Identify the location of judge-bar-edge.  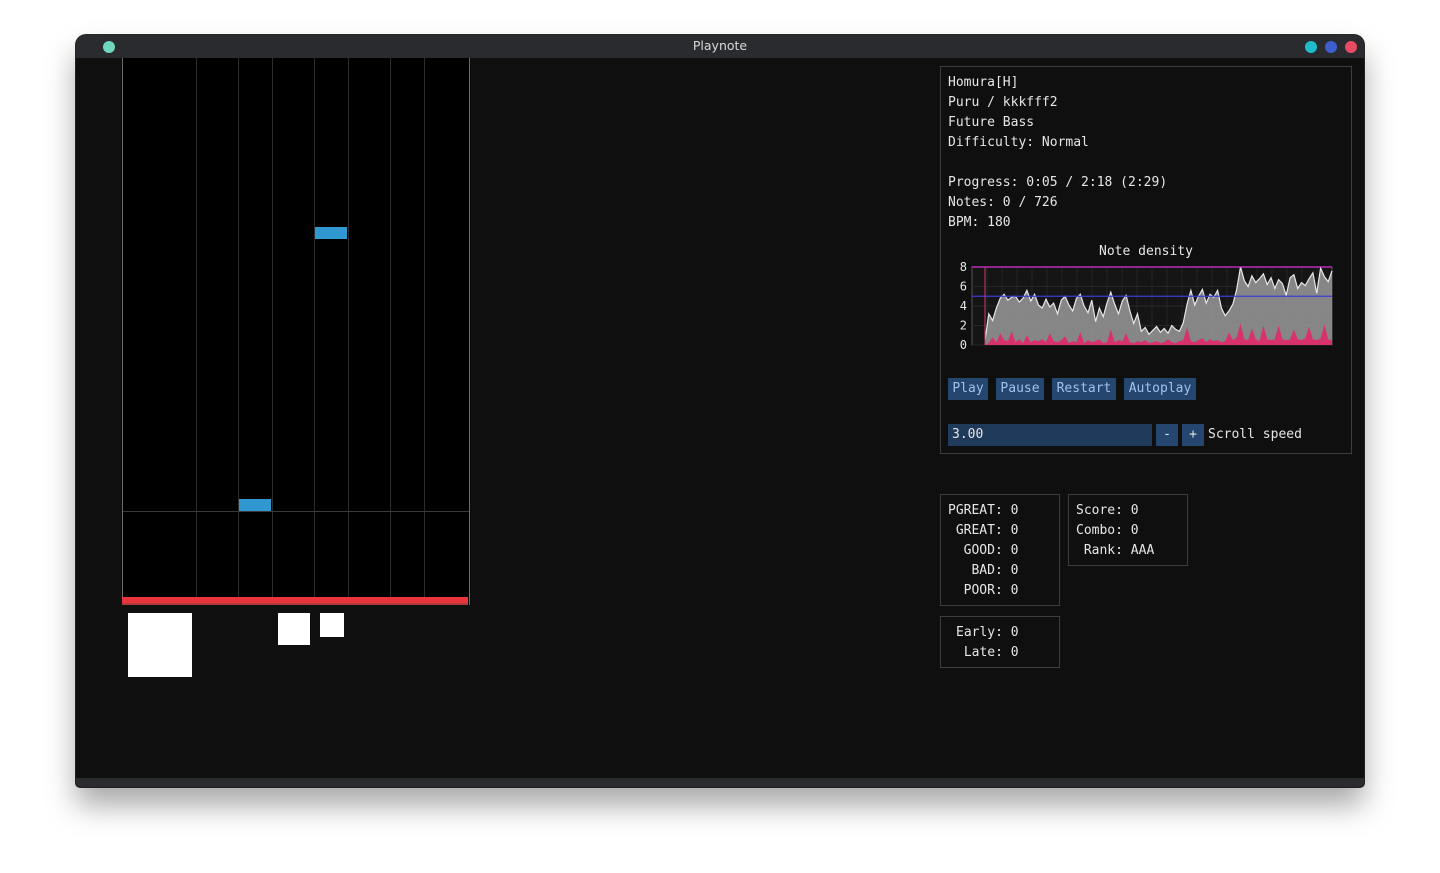
(295, 604).